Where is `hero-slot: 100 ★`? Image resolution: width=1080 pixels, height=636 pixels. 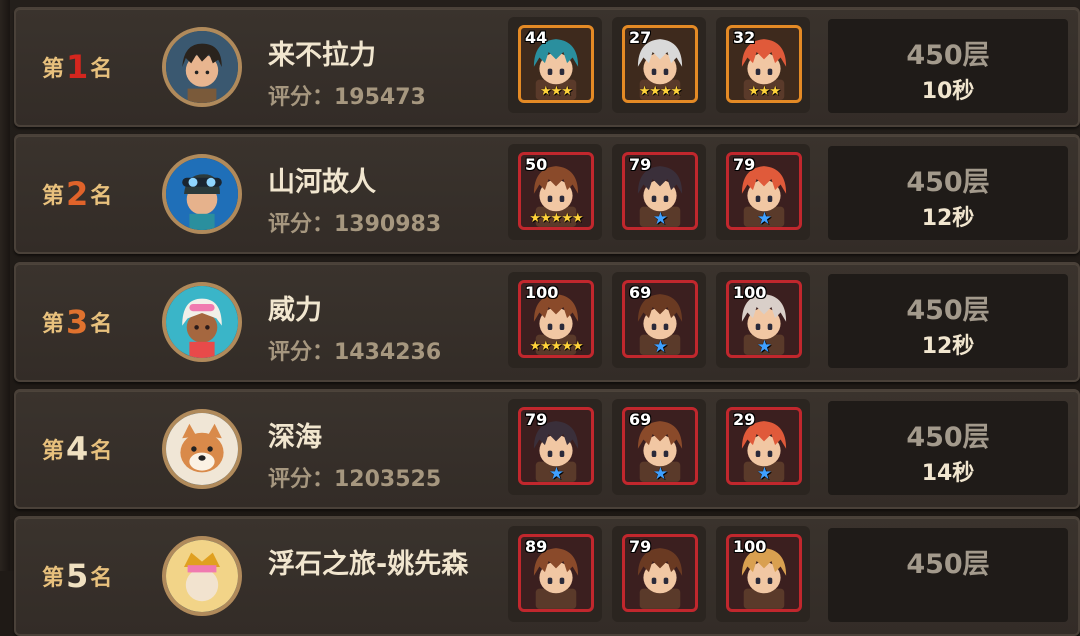
hero-slot: 100 ★ is located at coordinates (763, 320).